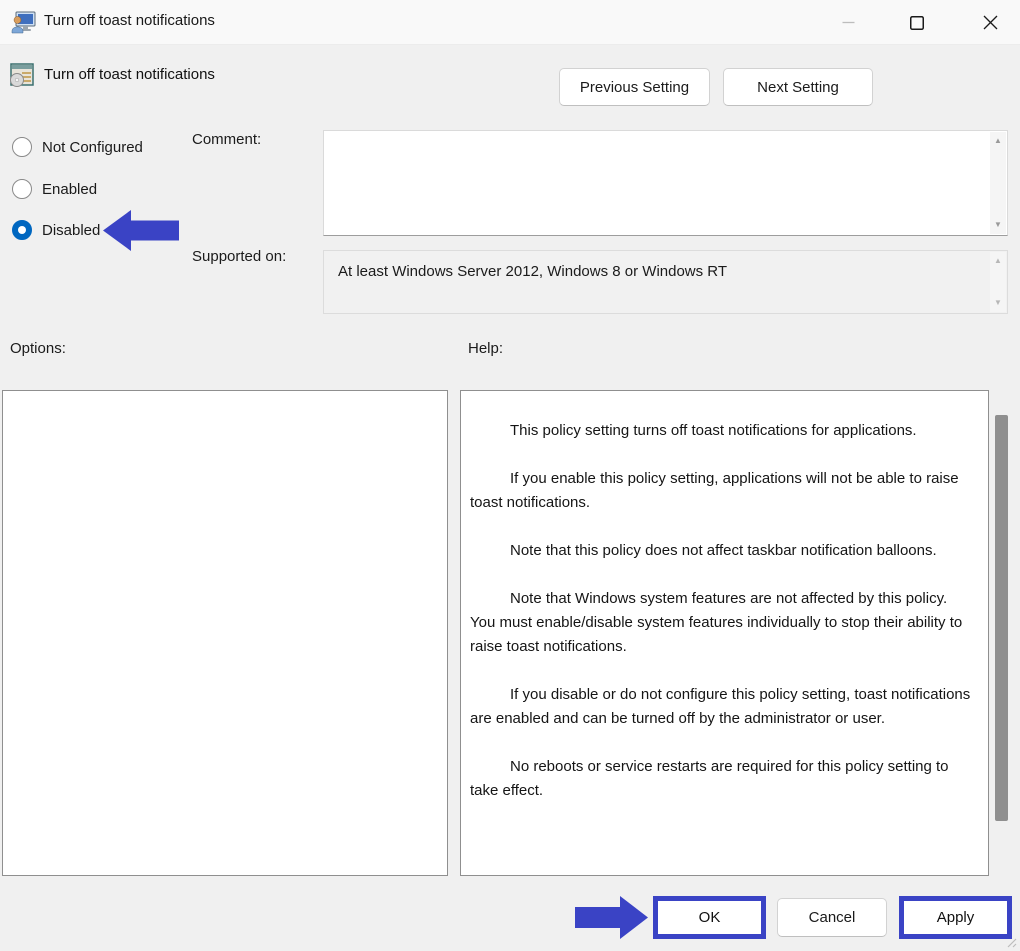  I want to click on help-scrollbar-thumb, so click(1001, 618).